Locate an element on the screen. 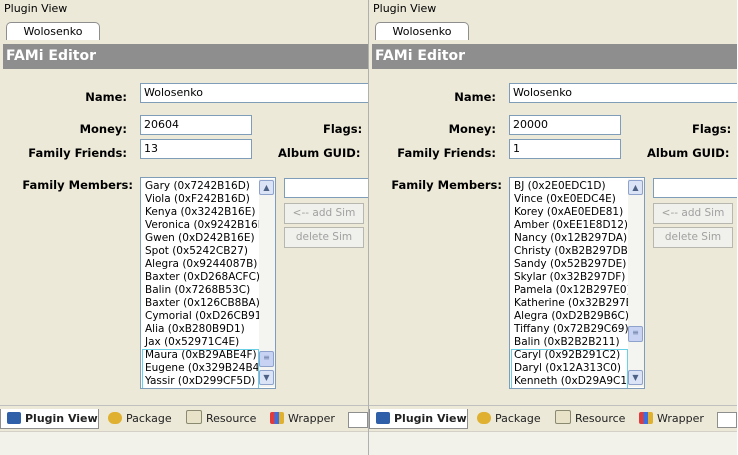  list-item: Skylar (0x32B297DF) is located at coordinates (569, 277).